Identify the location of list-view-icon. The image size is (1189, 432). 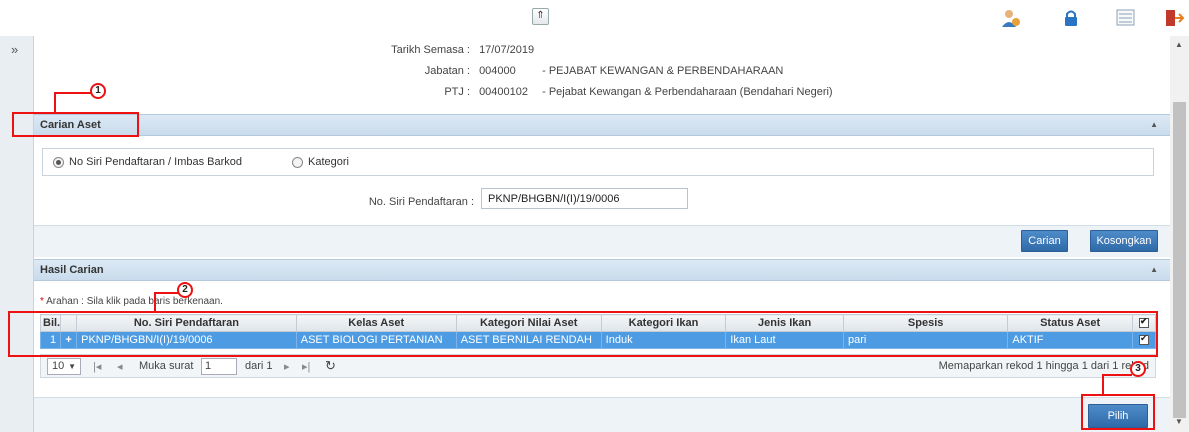
(1126, 18).